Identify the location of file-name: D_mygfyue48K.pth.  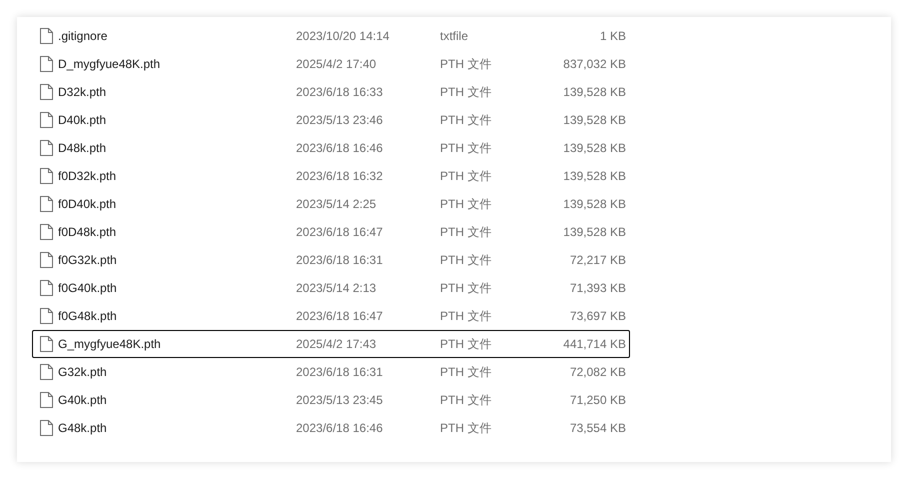
(110, 64).